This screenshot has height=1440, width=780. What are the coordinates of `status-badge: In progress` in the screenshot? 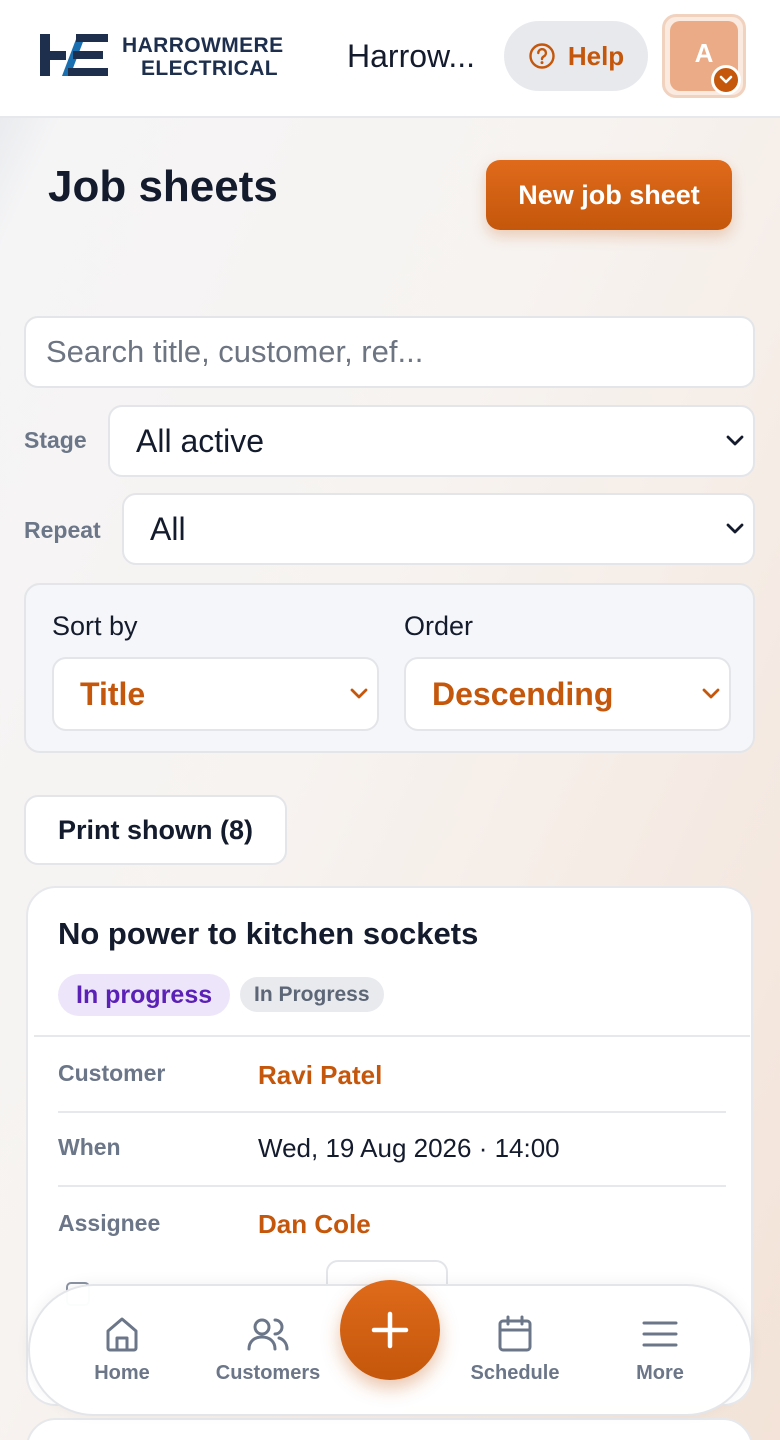 It's located at (144, 995).